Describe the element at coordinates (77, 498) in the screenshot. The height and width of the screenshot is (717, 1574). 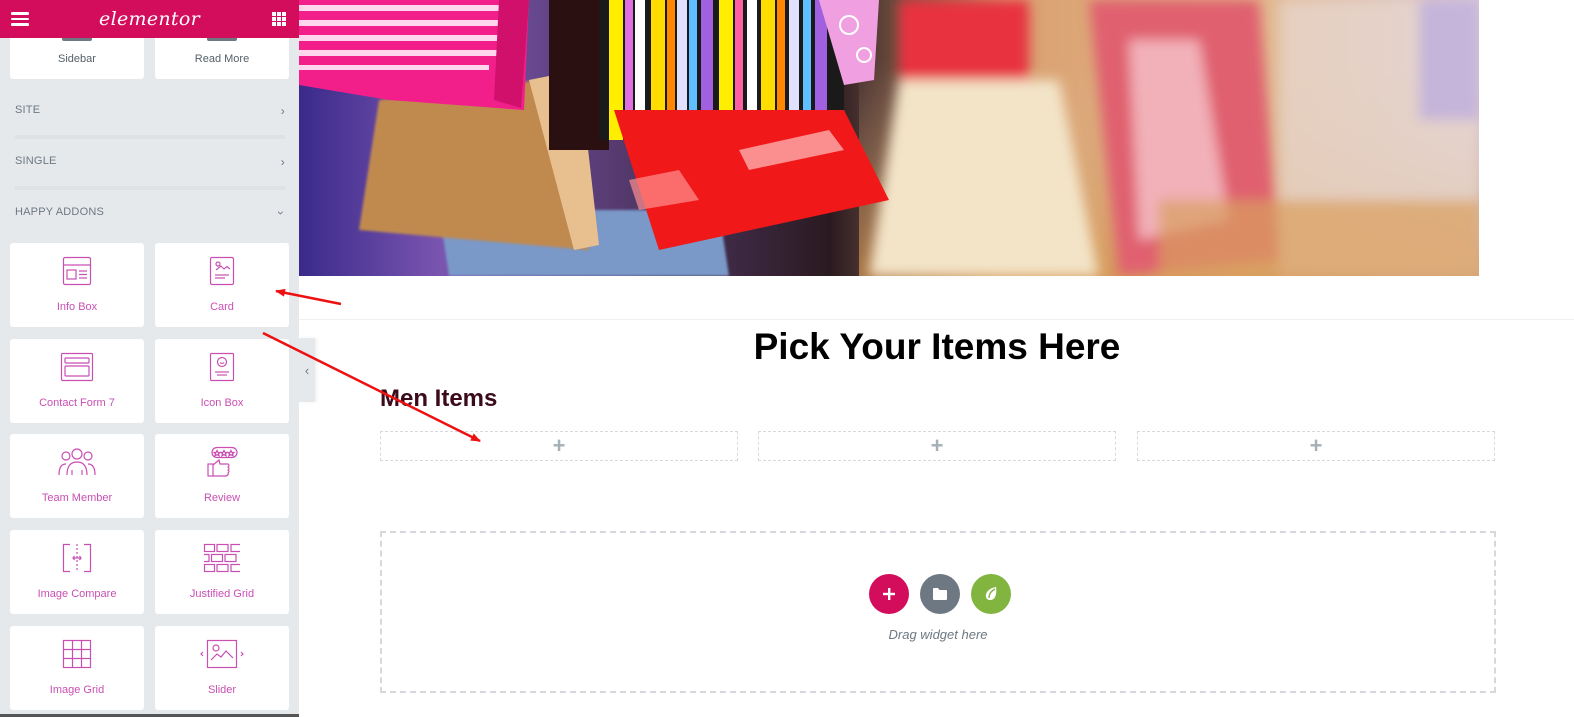
I see `widget-label: Team Member` at that location.